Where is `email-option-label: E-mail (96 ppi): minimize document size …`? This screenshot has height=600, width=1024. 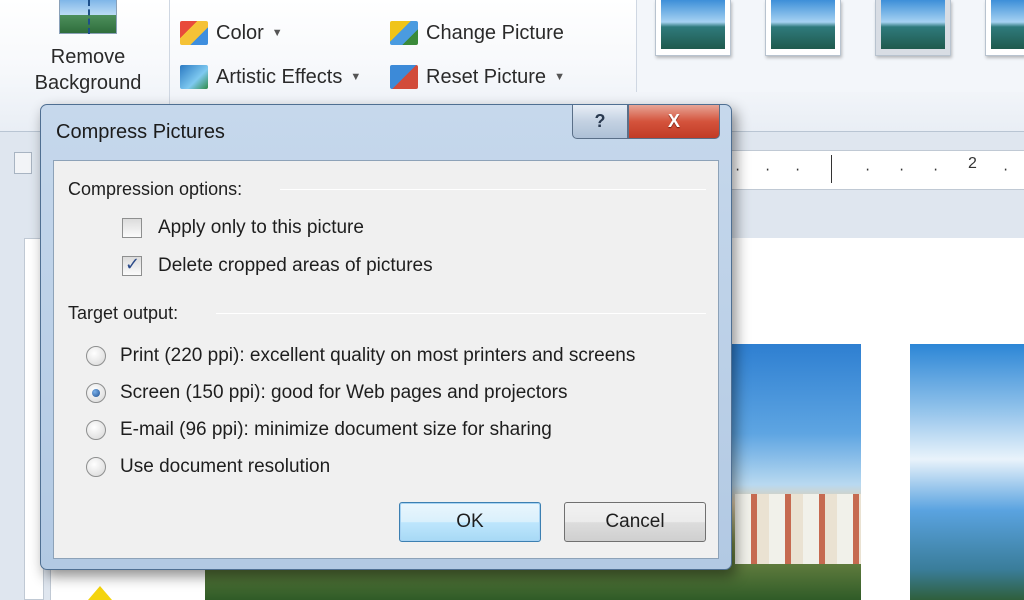
email-option-label: E-mail (96 ppi): minimize document size … is located at coordinates (336, 429).